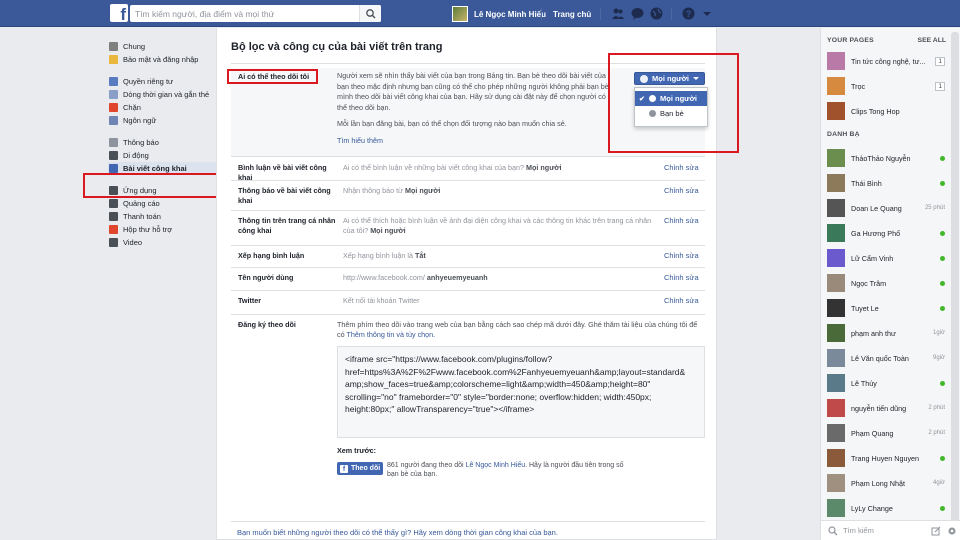  I want to click on contact-item: Ga Hương Phố, so click(886, 233).